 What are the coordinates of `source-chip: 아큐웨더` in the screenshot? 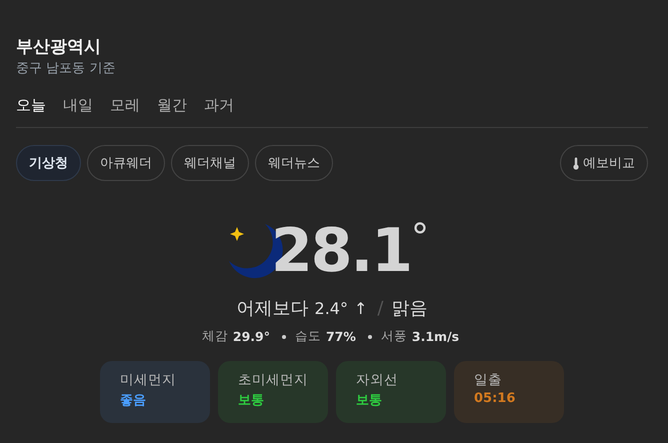 It's located at (126, 163).